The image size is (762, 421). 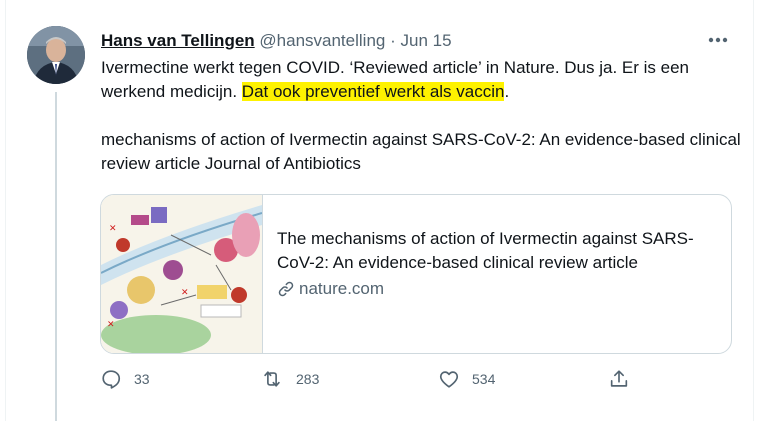 I want to click on tweet-text-end: ., so click(x=507, y=91).